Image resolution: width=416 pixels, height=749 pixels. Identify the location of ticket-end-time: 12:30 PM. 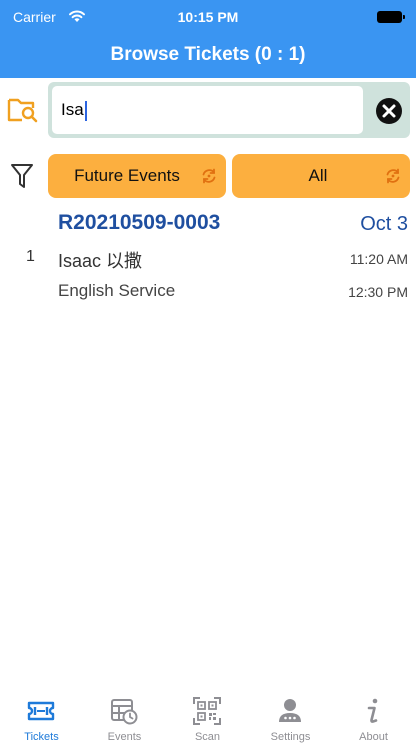
(378, 292).